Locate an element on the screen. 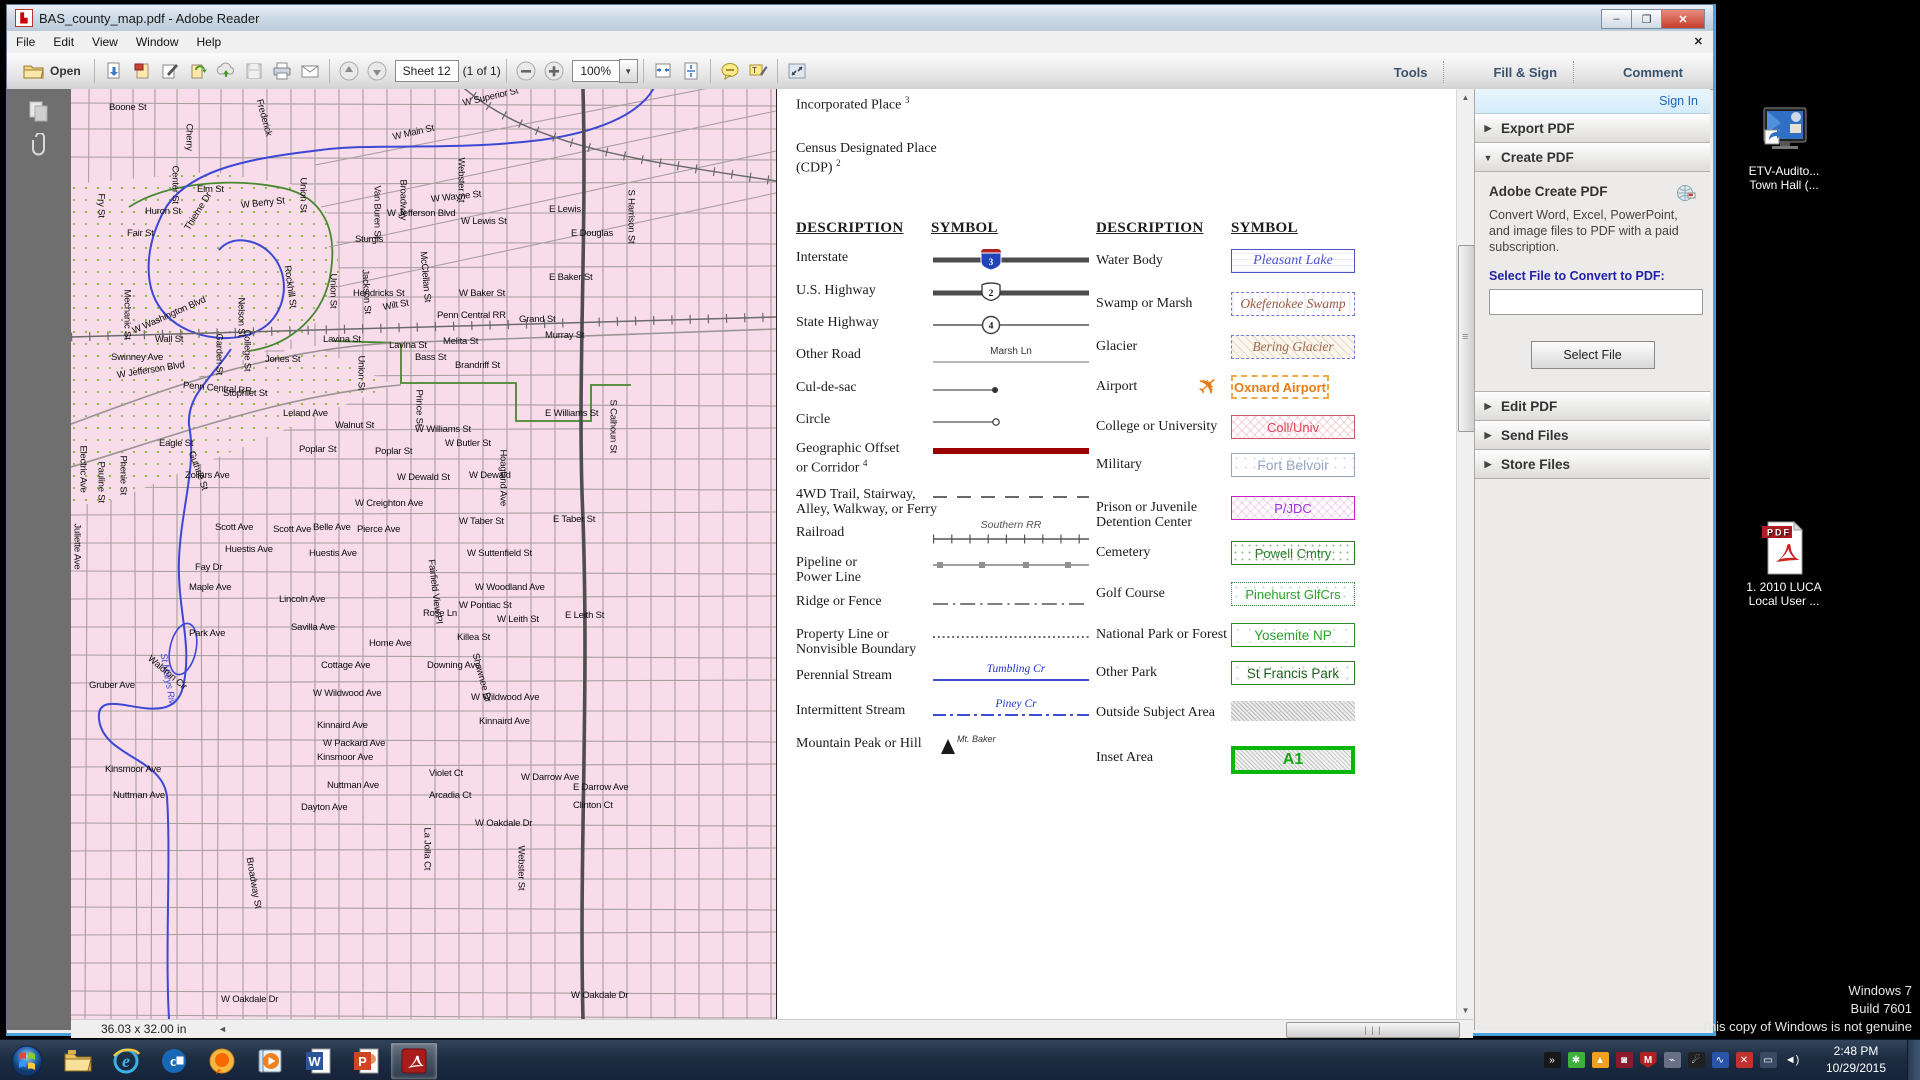 Image resolution: width=1920 pixels, height=1080 pixels. street-label: W Oakdale Dr is located at coordinates (600, 995).